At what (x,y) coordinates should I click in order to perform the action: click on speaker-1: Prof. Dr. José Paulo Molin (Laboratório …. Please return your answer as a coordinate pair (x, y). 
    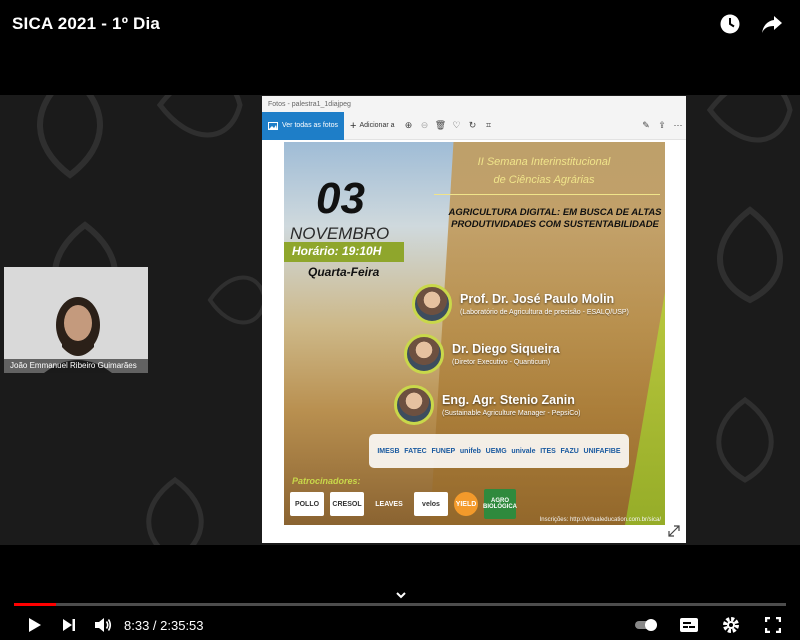
    Looking at the image, I should click on (520, 304).